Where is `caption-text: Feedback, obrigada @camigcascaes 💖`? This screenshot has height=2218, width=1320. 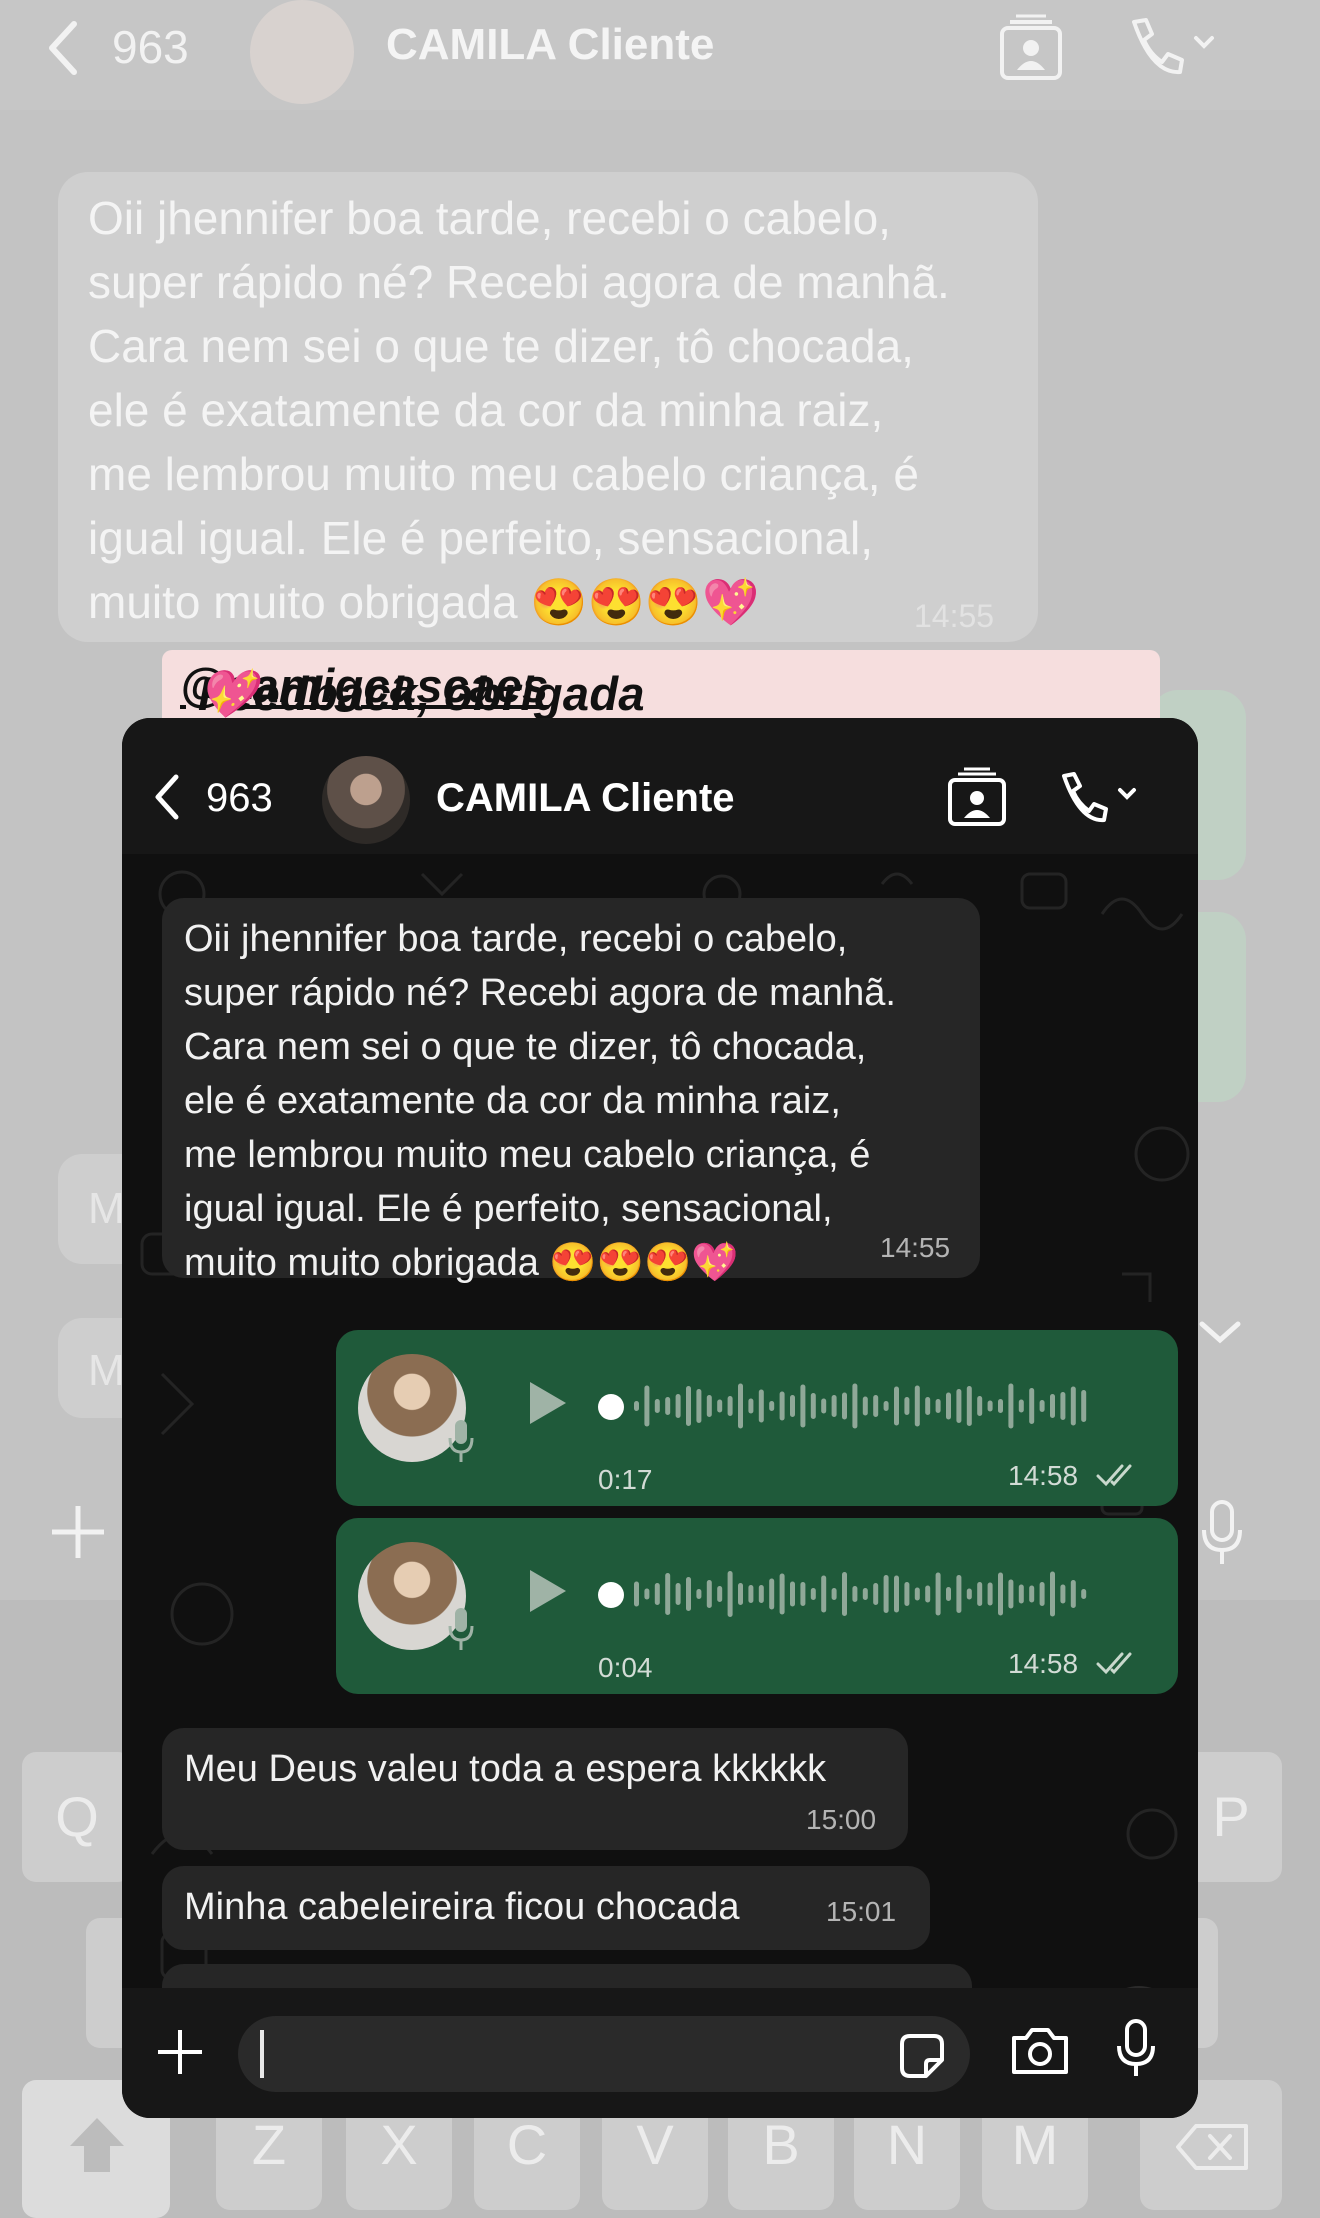 caption-text: Feedback, obrigada @camigcascaes 💖 is located at coordinates (412, 689).